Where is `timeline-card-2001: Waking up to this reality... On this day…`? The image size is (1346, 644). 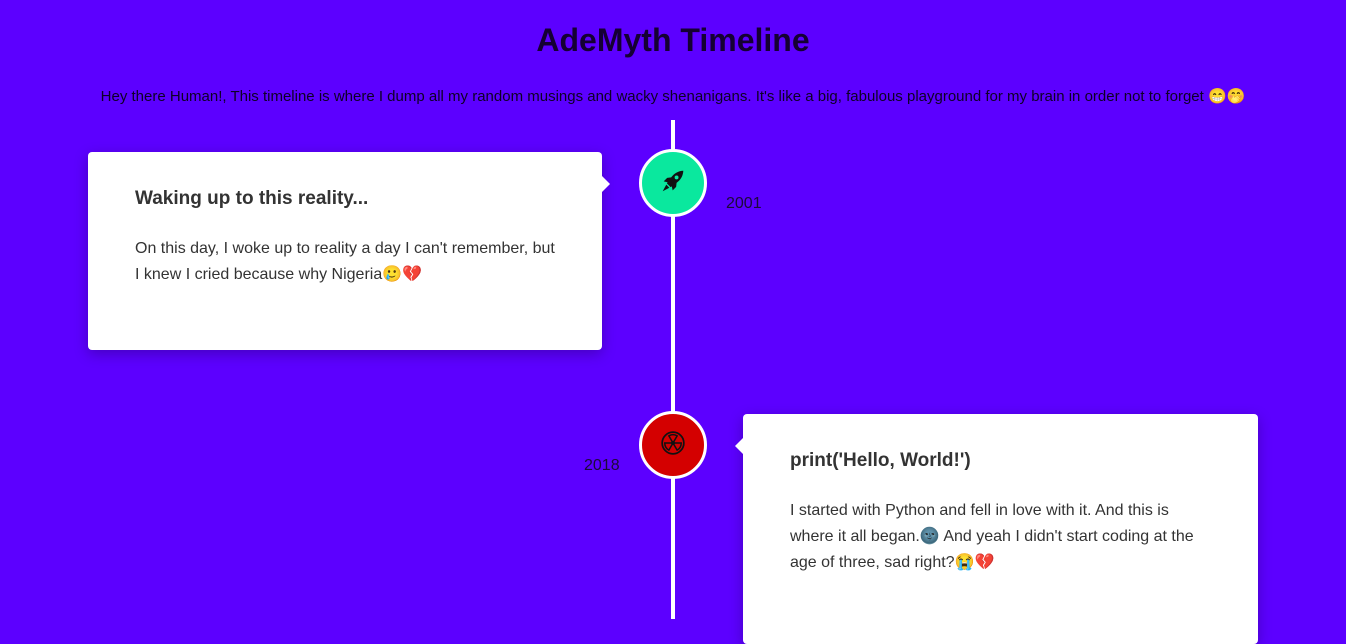 timeline-card-2001: Waking up to this reality... On this day… is located at coordinates (349, 251).